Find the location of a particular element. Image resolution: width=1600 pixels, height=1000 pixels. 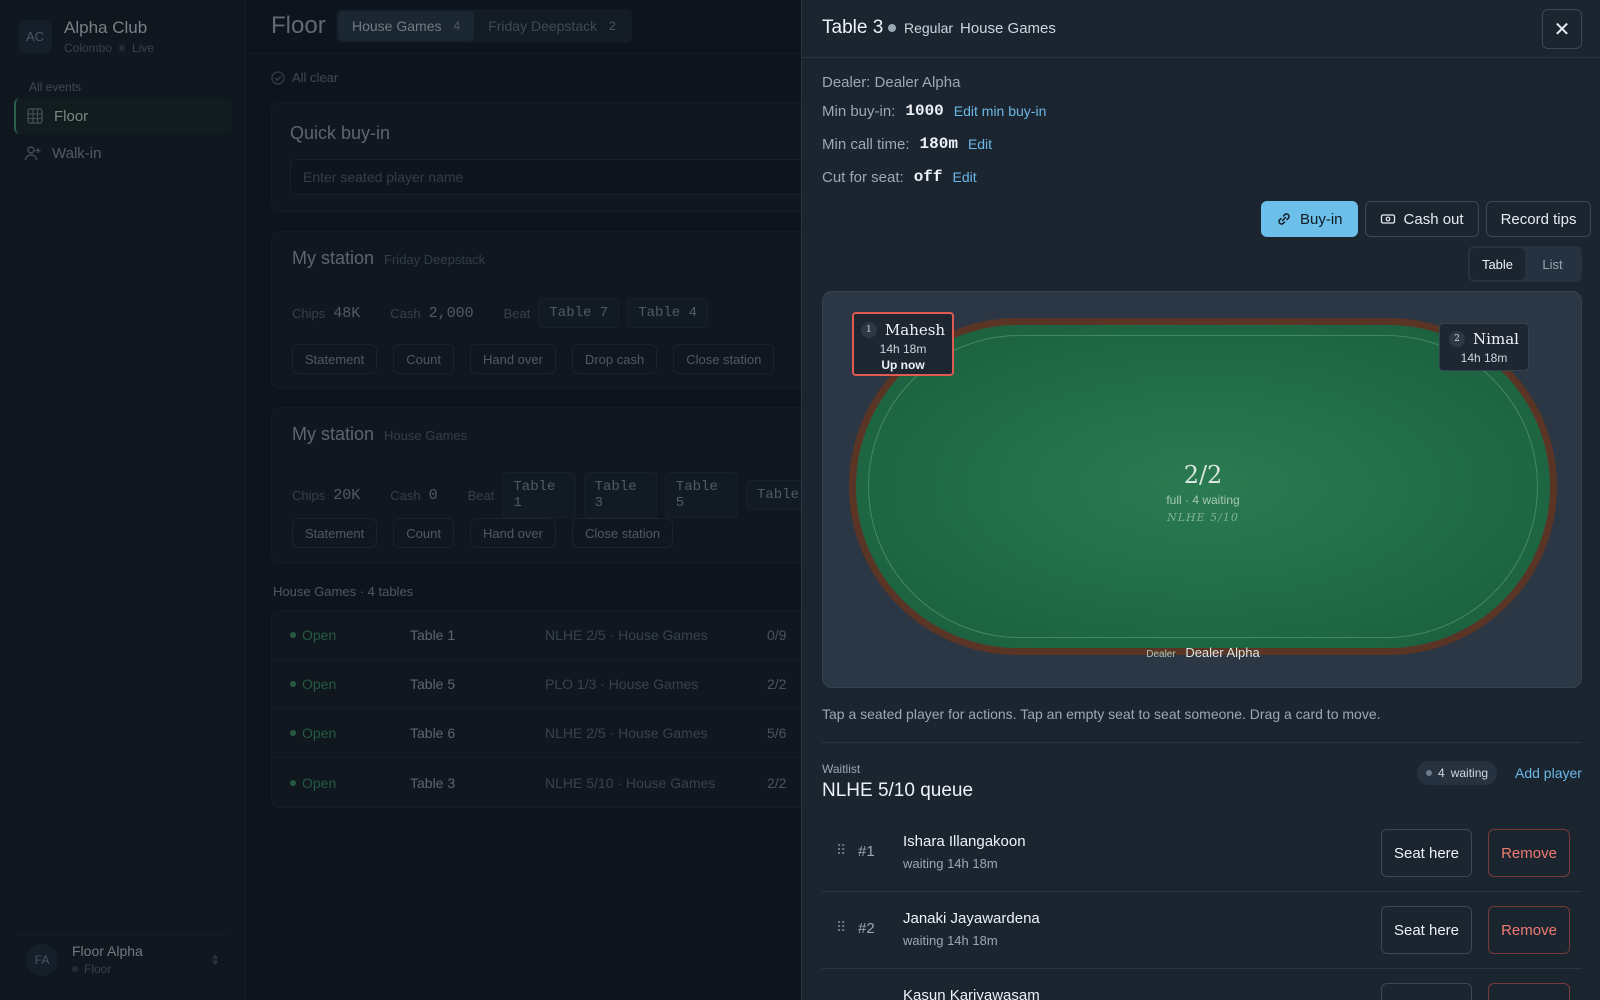

waitlist-entry: Kasun Kariyawasam is located at coordinates (1202, 985).